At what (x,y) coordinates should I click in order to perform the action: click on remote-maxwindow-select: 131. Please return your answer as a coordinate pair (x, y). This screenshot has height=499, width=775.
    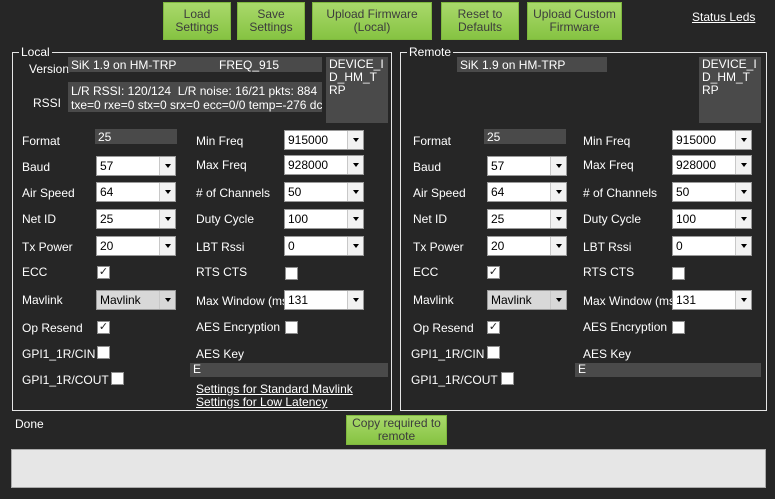
    Looking at the image, I should click on (712, 300).